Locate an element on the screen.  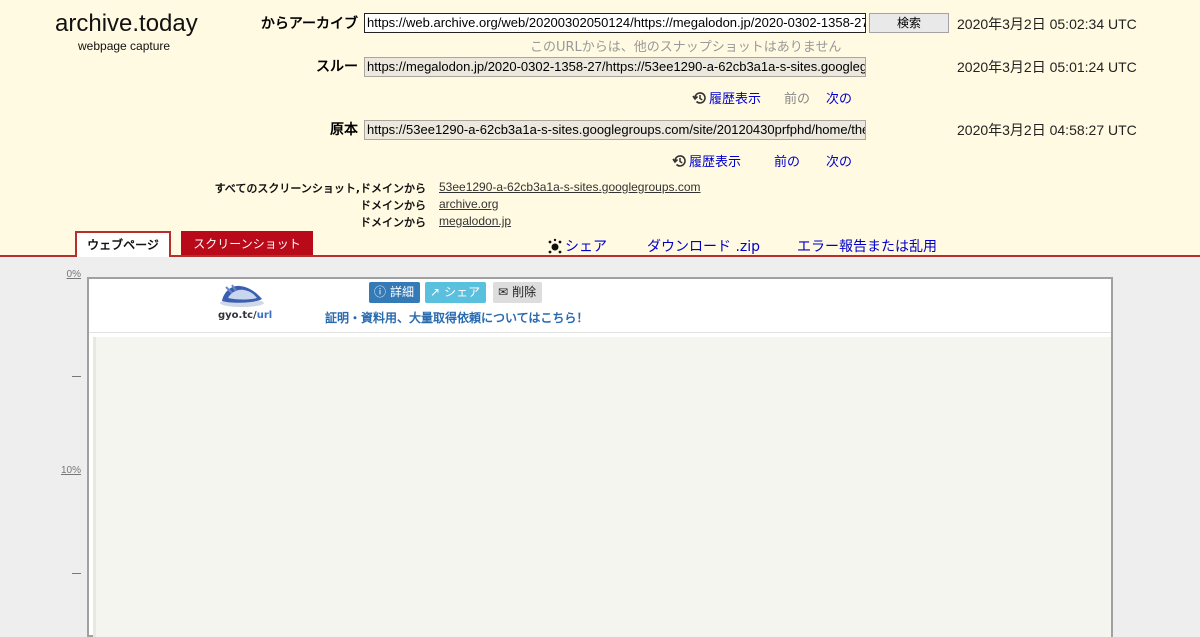
mail-icon: ✉ is located at coordinates (503, 292).